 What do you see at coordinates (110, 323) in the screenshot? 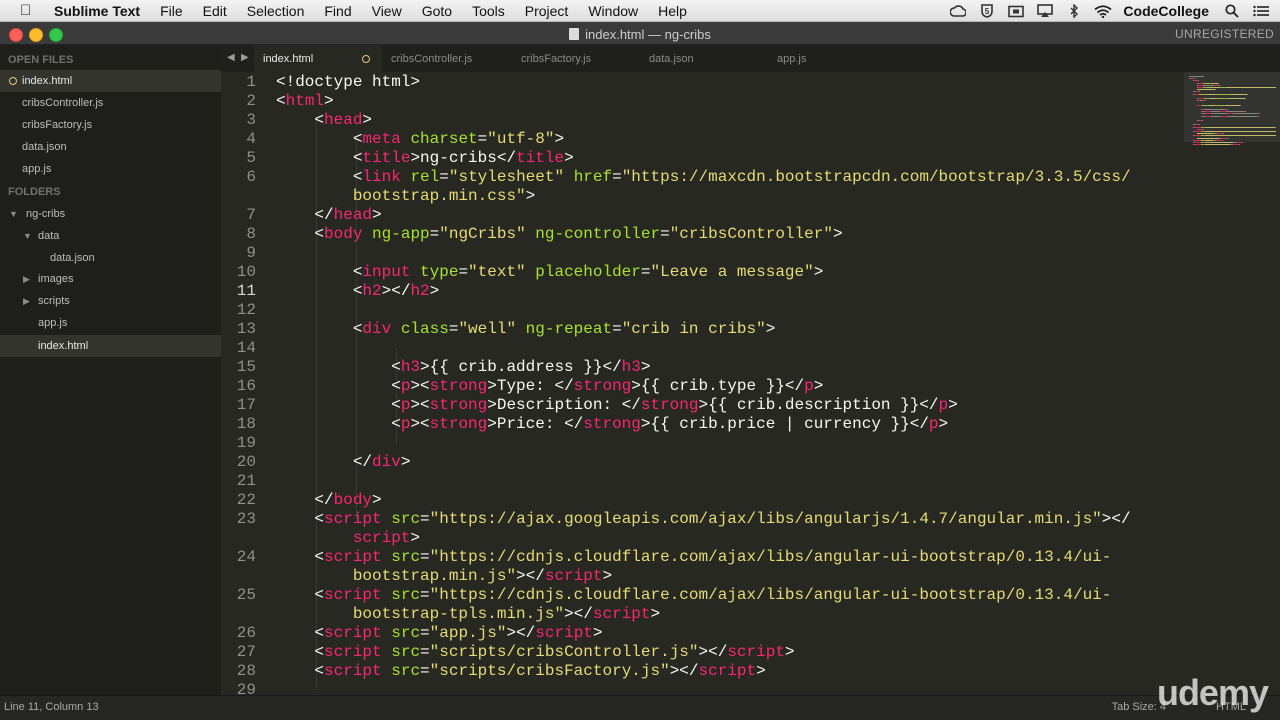
I see `file-app-js: app.js` at bounding box center [110, 323].